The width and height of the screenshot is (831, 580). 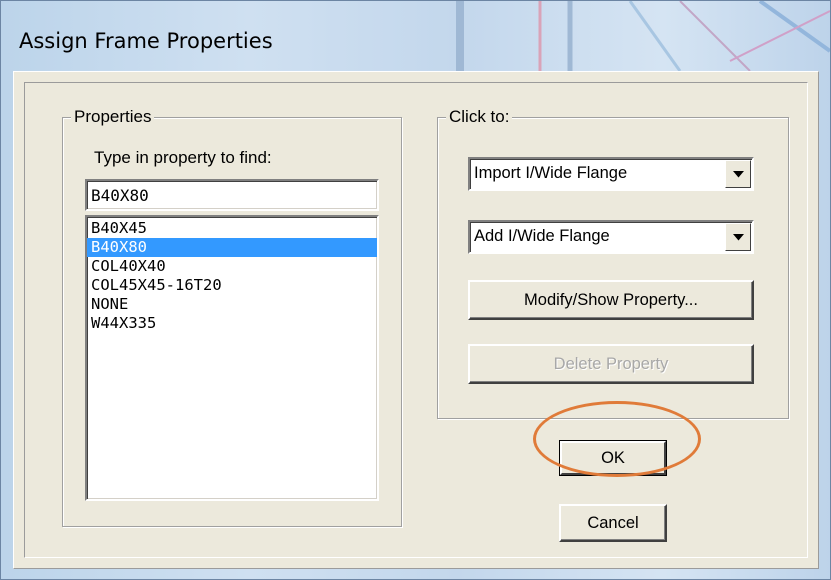 What do you see at coordinates (479, 117) in the screenshot?
I see `click-to-group-legend: Click to:` at bounding box center [479, 117].